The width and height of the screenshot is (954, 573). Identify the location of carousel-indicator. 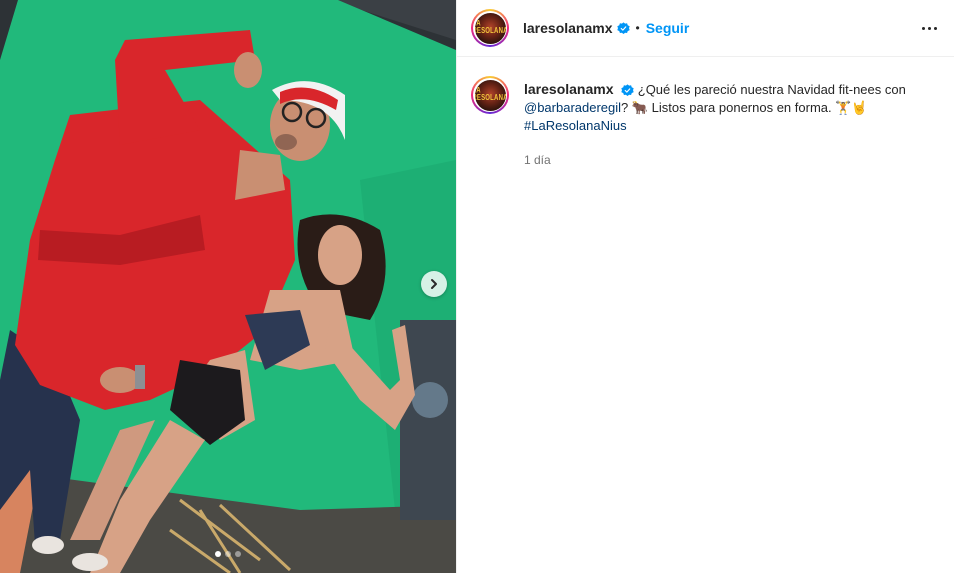
(228, 554).